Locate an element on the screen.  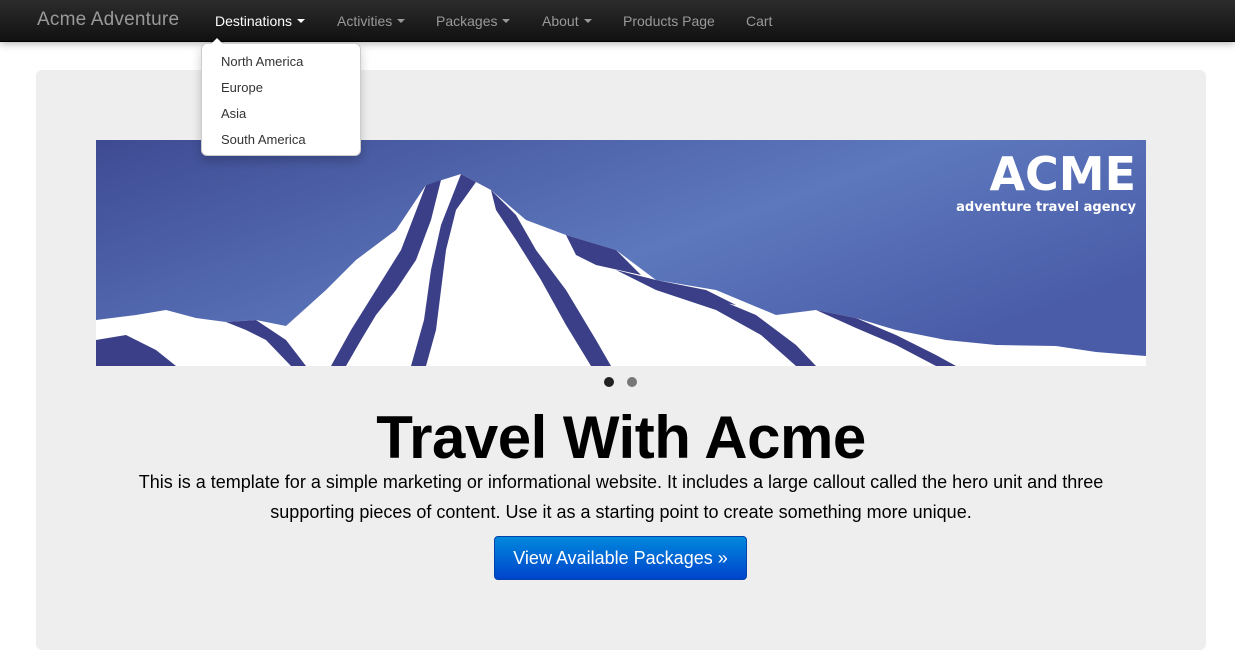
nav-destinations: Destinations is located at coordinates (260, 21).